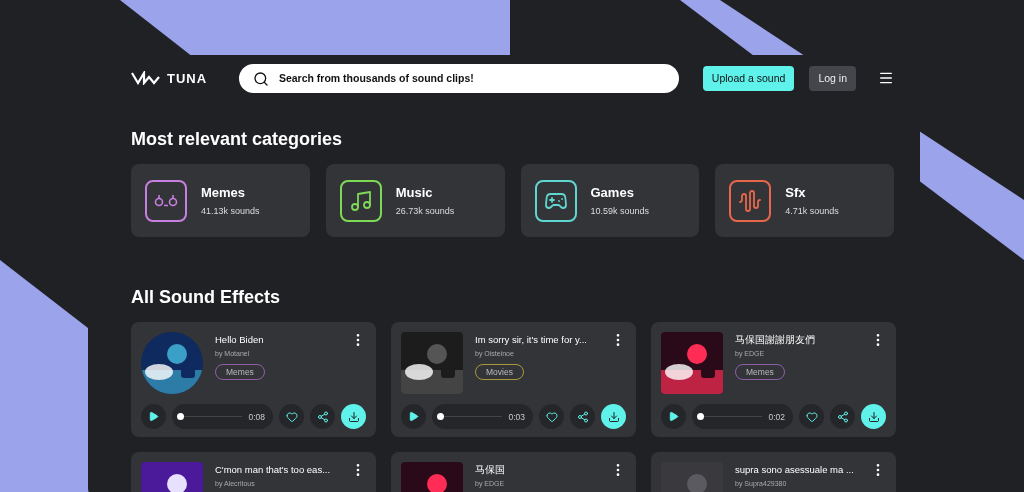 This screenshot has width=1024, height=492. I want to click on sound-title: 马保国, so click(490, 470).